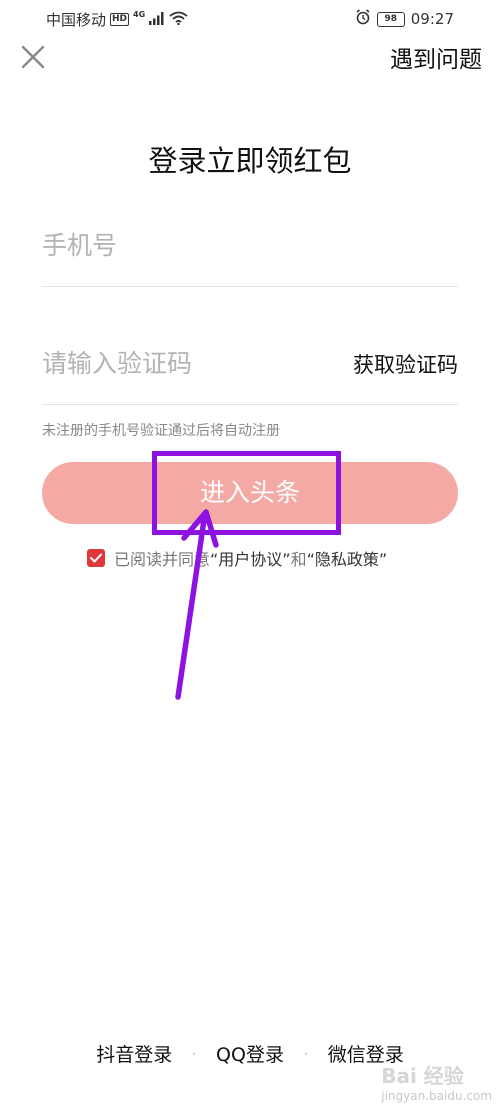 This screenshot has width=500, height=1111. I want to click on help-link: 遇到问题, so click(436, 57).